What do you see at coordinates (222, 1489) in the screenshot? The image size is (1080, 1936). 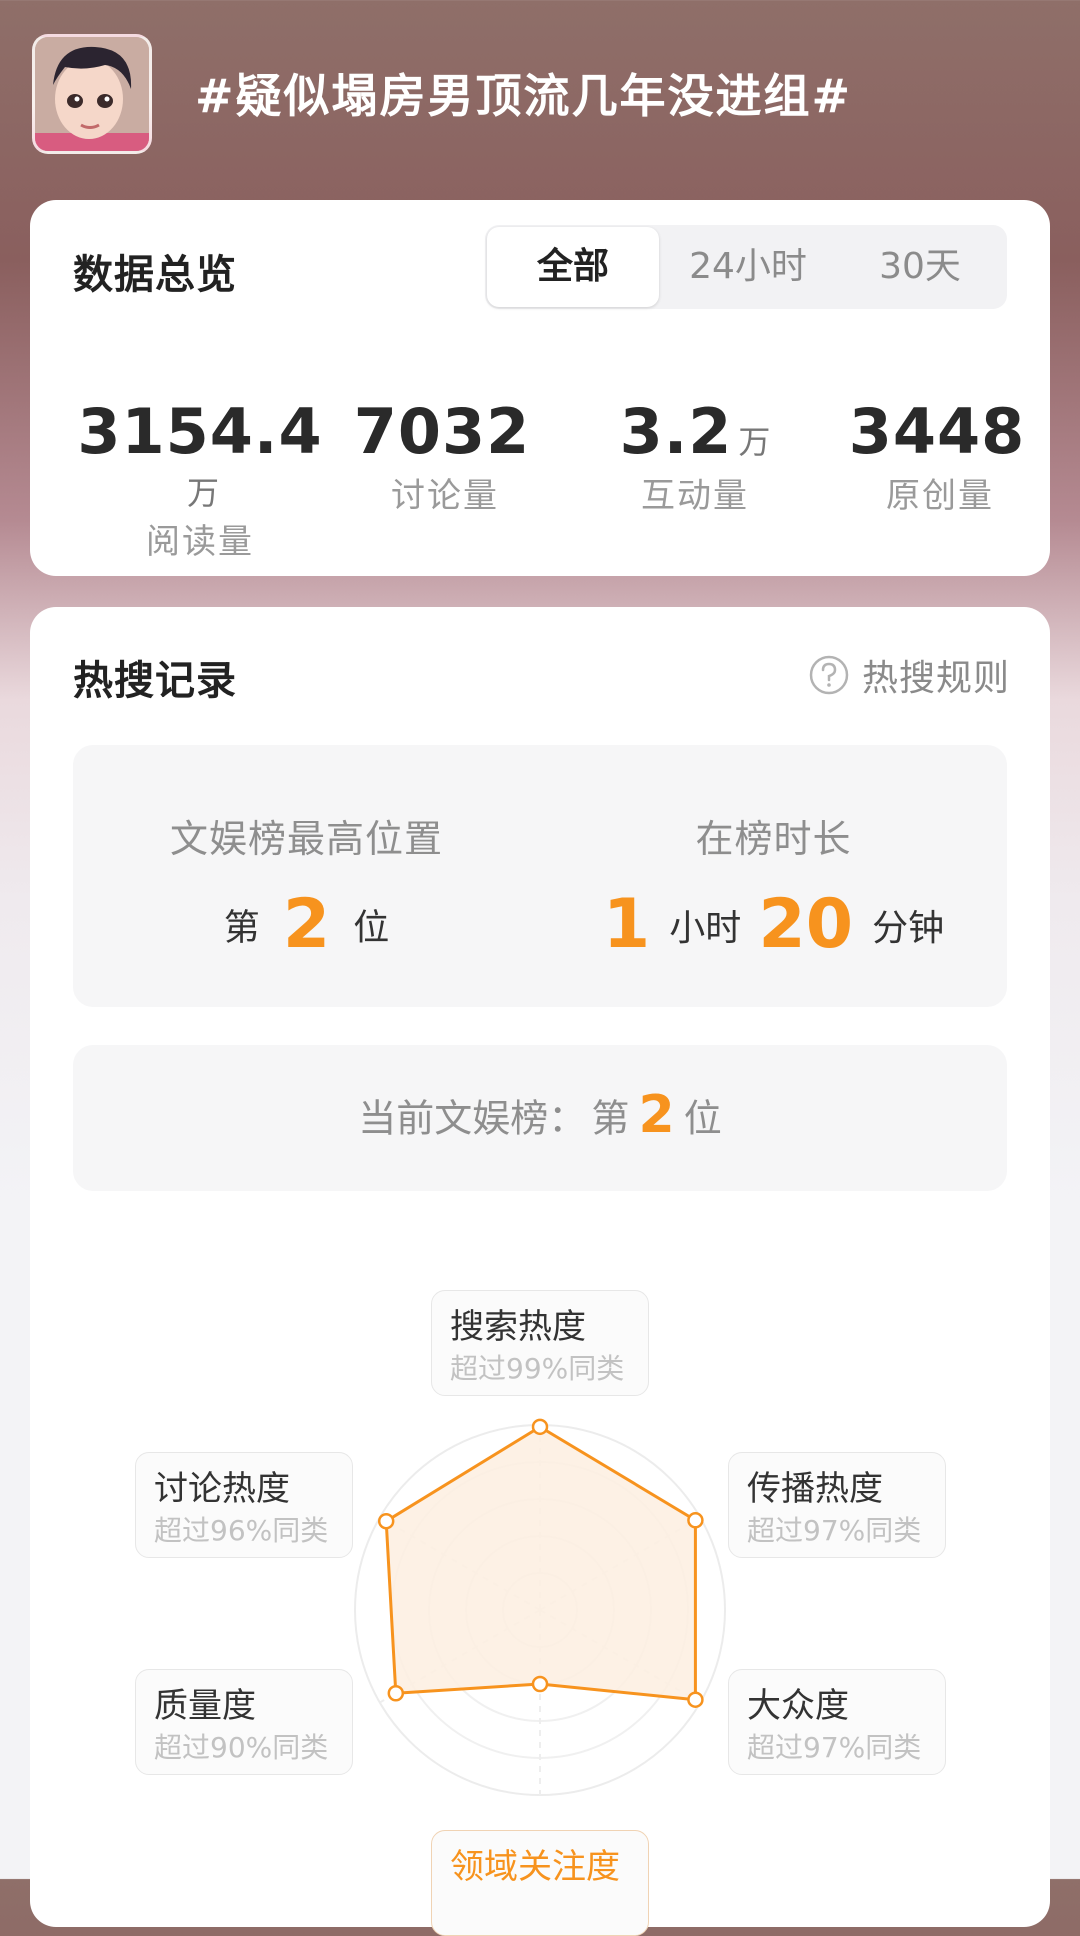 I see `radar-label-discussion-heat-name: 讨论热度` at bounding box center [222, 1489].